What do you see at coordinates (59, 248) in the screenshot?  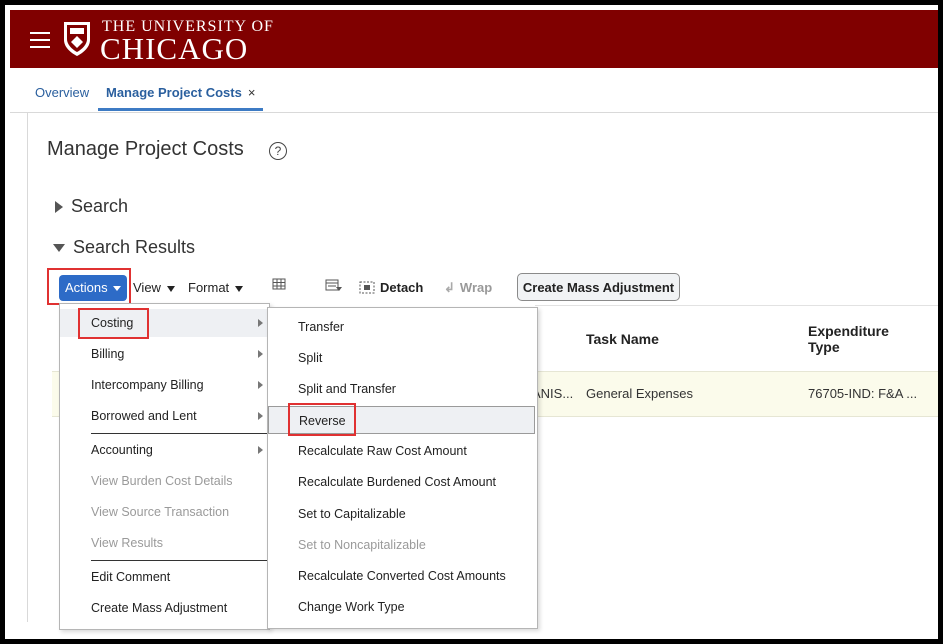 I see `collapse-icon` at bounding box center [59, 248].